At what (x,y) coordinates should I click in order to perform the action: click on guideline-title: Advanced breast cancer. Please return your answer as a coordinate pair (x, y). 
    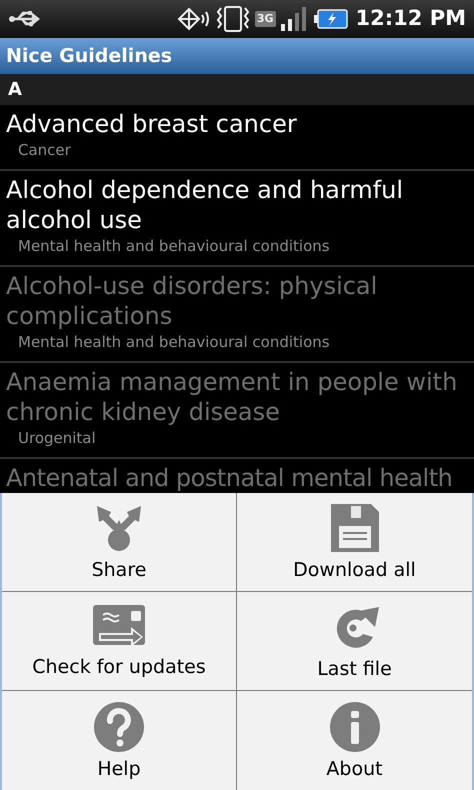
    Looking at the image, I should click on (152, 124).